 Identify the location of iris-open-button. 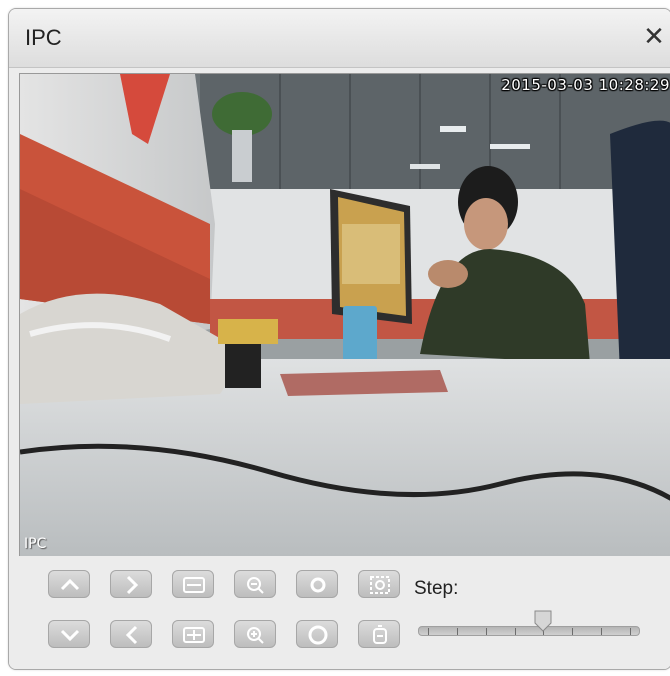
(317, 634).